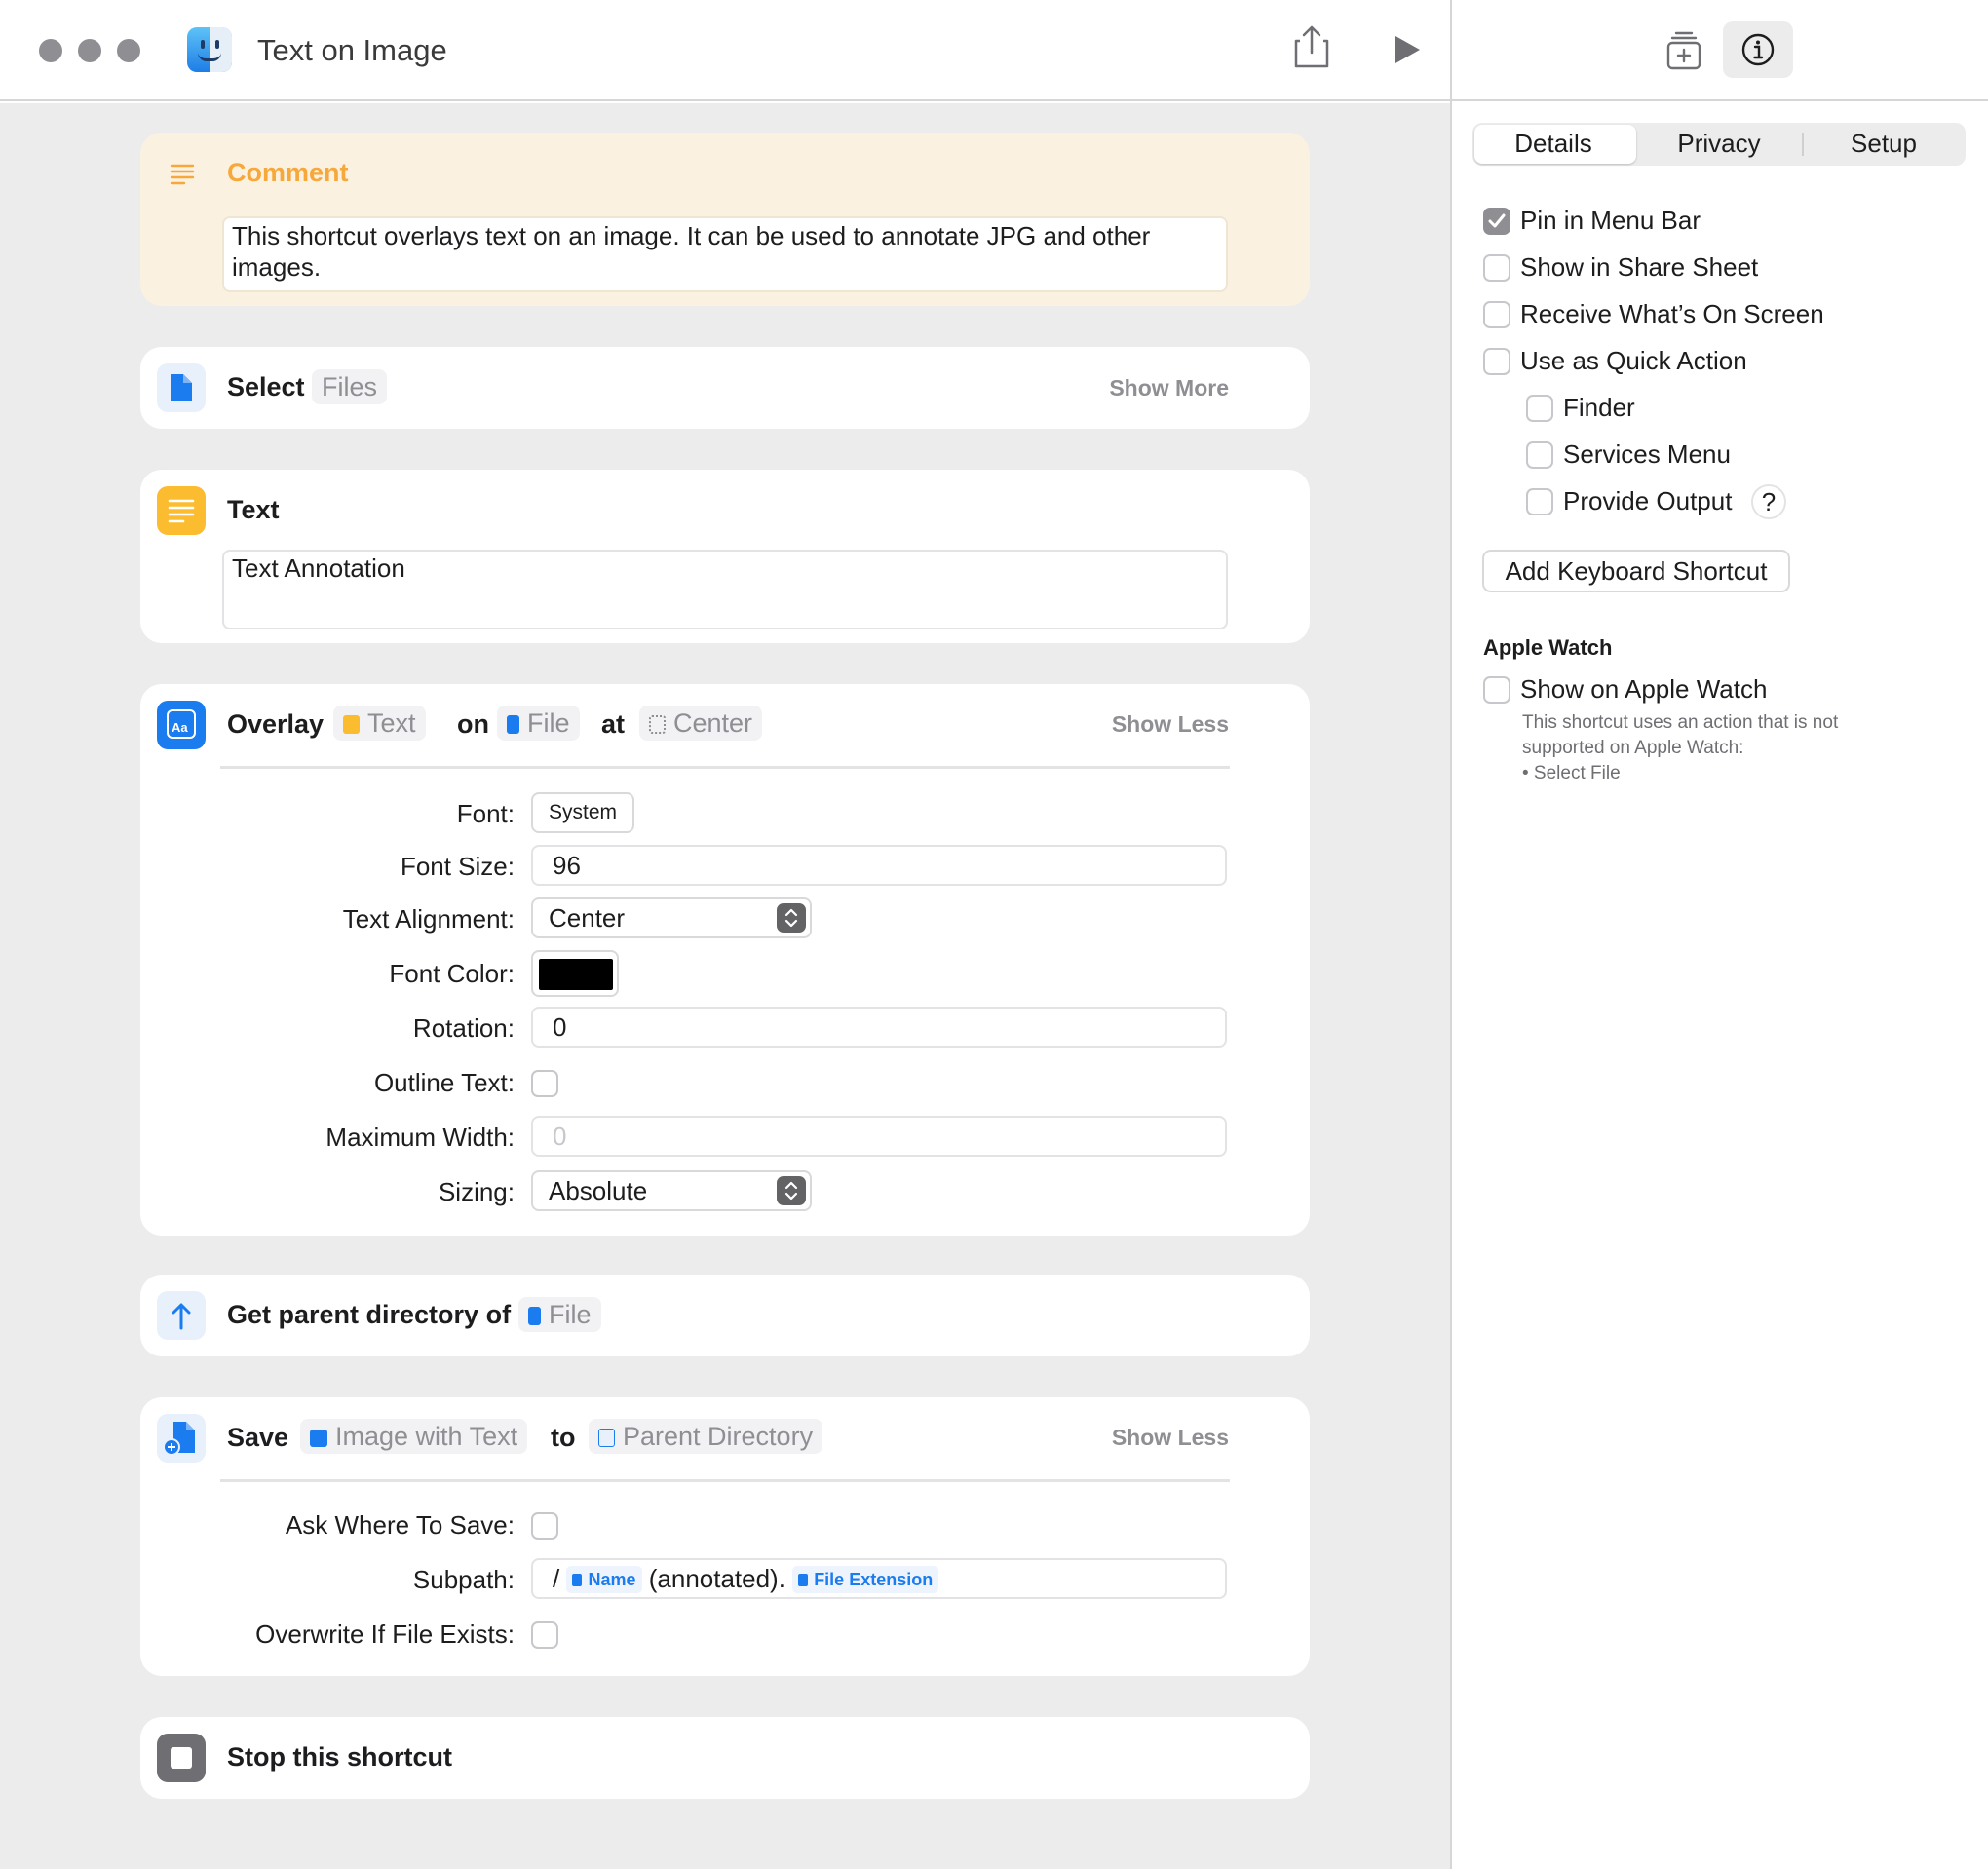  I want to click on services-menu-label: Services Menu, so click(1647, 454).